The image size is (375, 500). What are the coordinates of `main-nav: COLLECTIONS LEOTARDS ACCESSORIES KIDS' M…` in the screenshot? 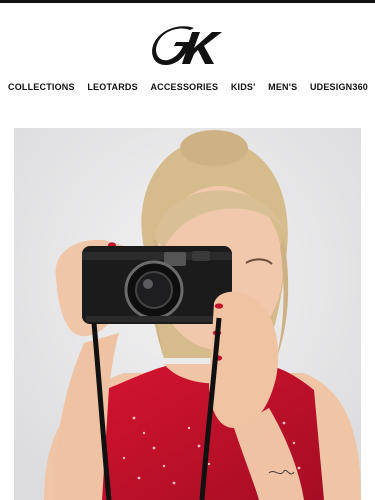 It's located at (187, 87).